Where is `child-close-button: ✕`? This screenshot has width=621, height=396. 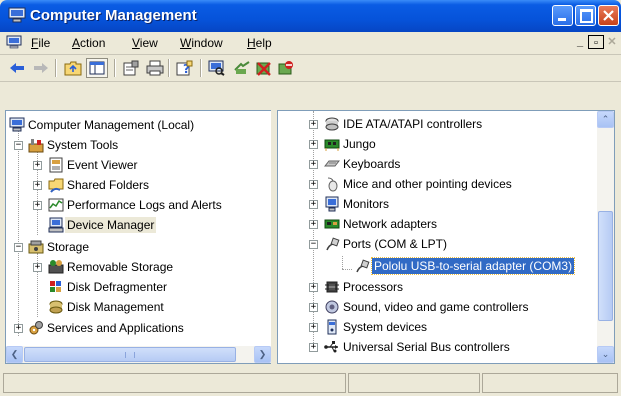 child-close-button: ✕ is located at coordinates (612, 42).